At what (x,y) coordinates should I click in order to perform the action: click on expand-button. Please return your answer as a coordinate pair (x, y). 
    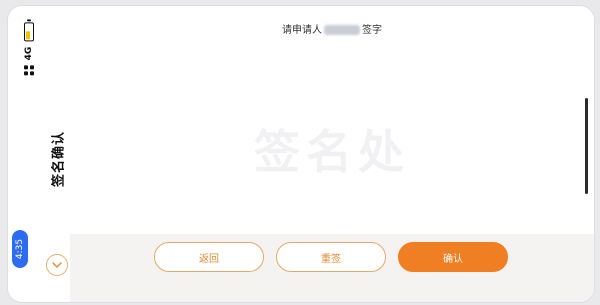
    Looking at the image, I should click on (57, 265).